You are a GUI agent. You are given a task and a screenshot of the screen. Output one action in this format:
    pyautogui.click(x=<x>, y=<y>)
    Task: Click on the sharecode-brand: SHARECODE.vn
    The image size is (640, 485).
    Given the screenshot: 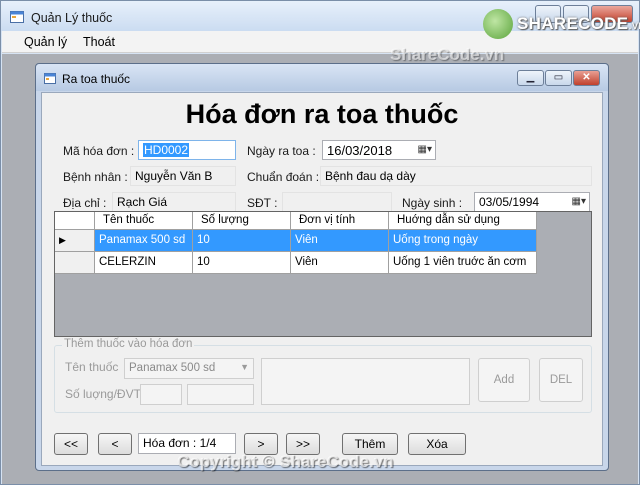 What is the action you would take?
    pyautogui.click(x=578, y=24)
    